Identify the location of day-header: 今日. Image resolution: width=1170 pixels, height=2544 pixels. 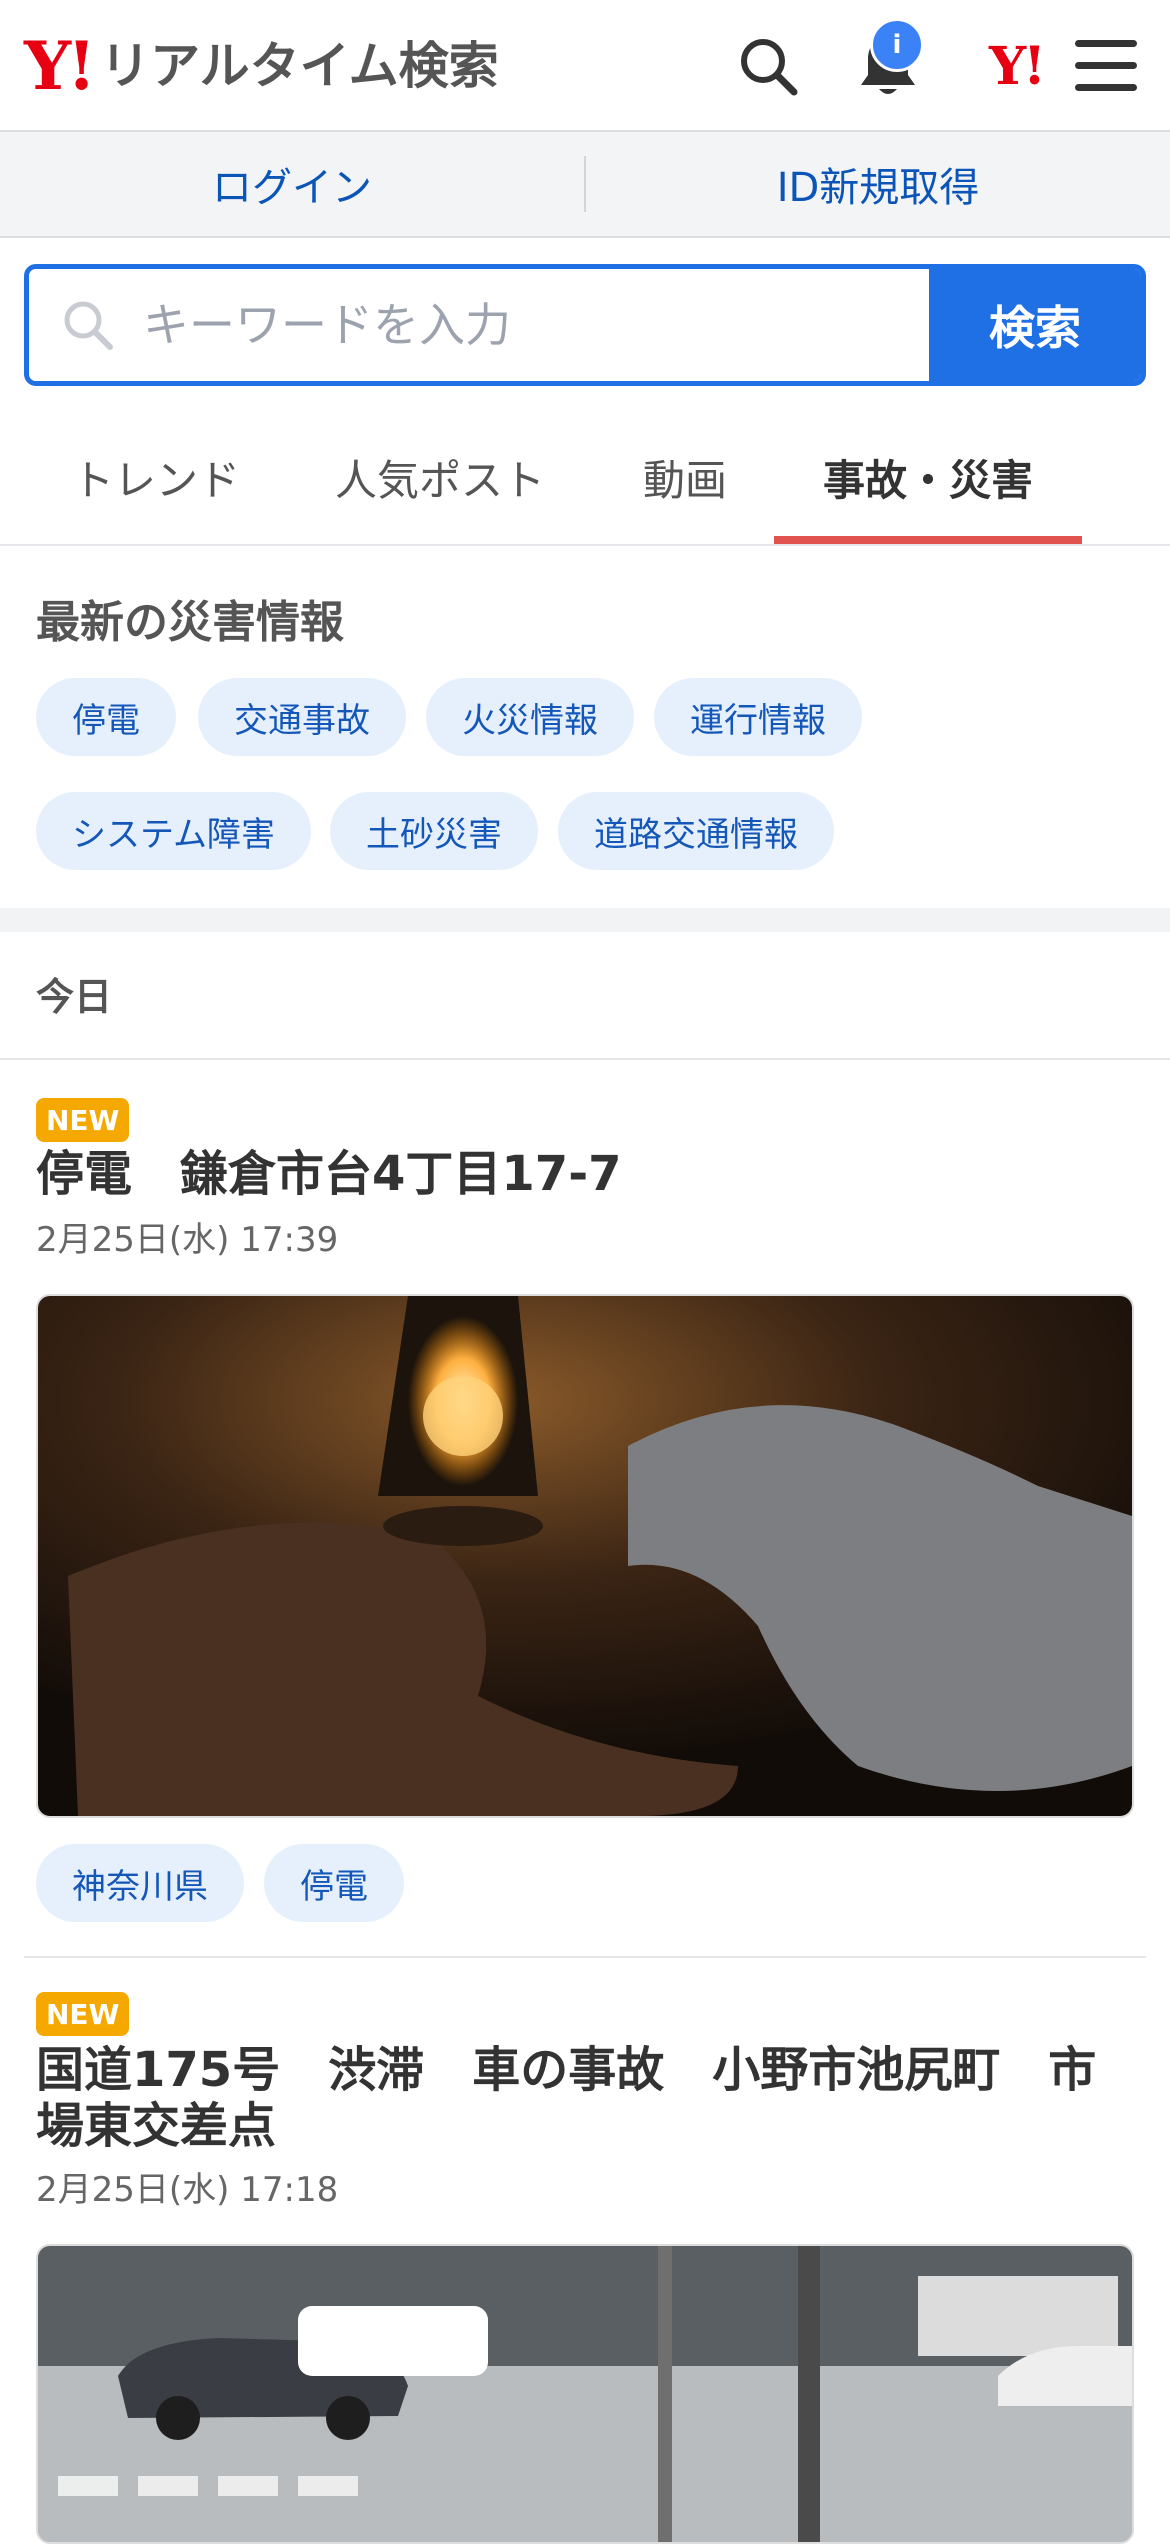
(585, 996).